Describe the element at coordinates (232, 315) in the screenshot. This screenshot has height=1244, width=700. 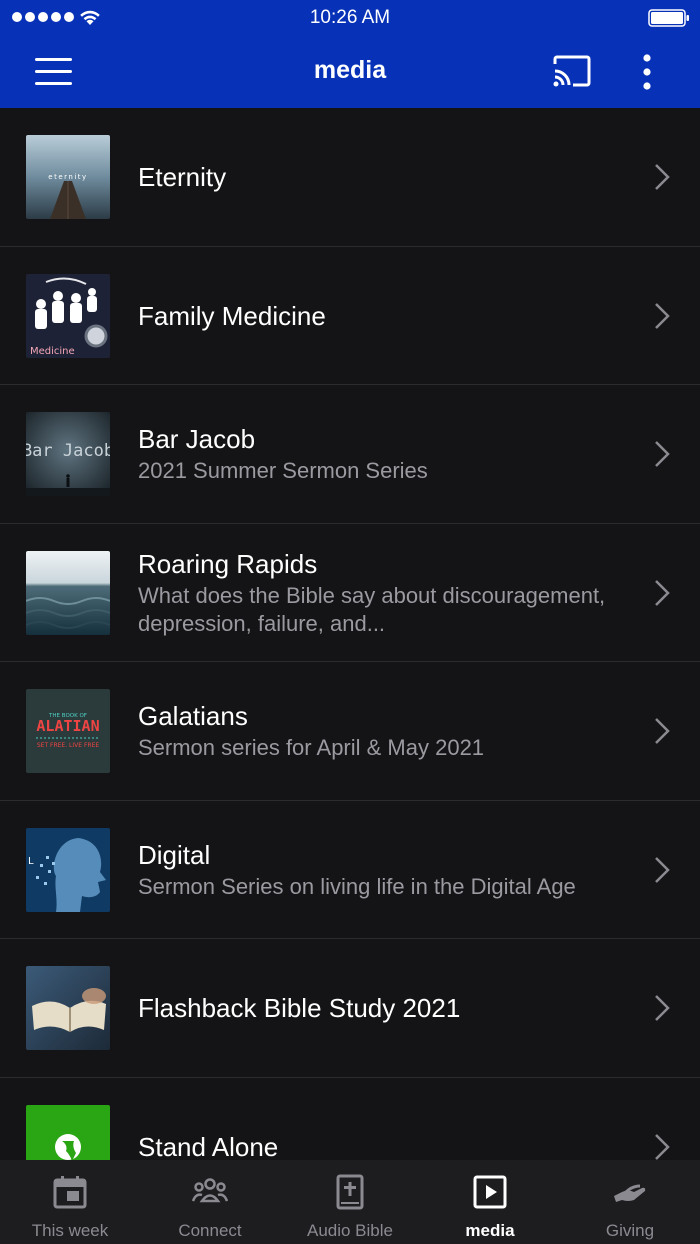
I see `list-item-title: Family Medicine` at that location.